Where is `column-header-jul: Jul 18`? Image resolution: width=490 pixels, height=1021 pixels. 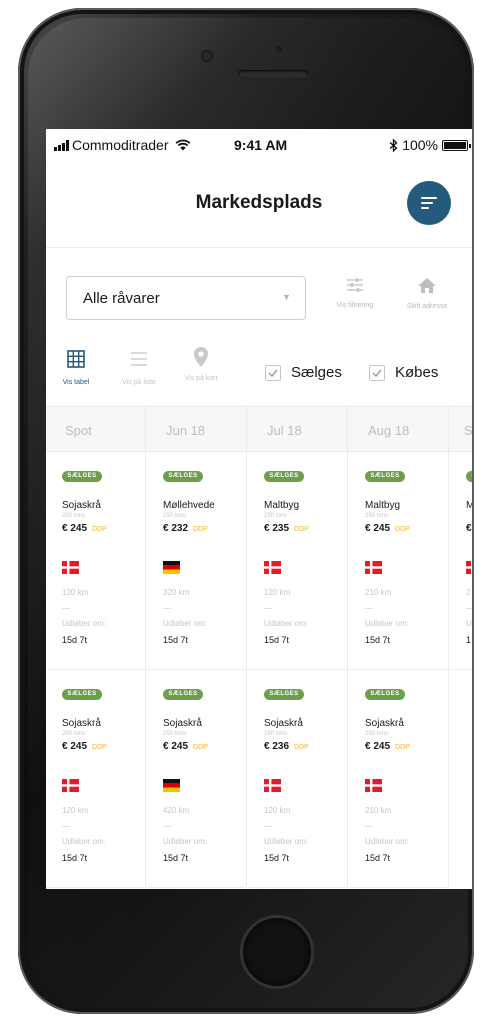 column-header-jul: Jul 18 is located at coordinates (298, 430).